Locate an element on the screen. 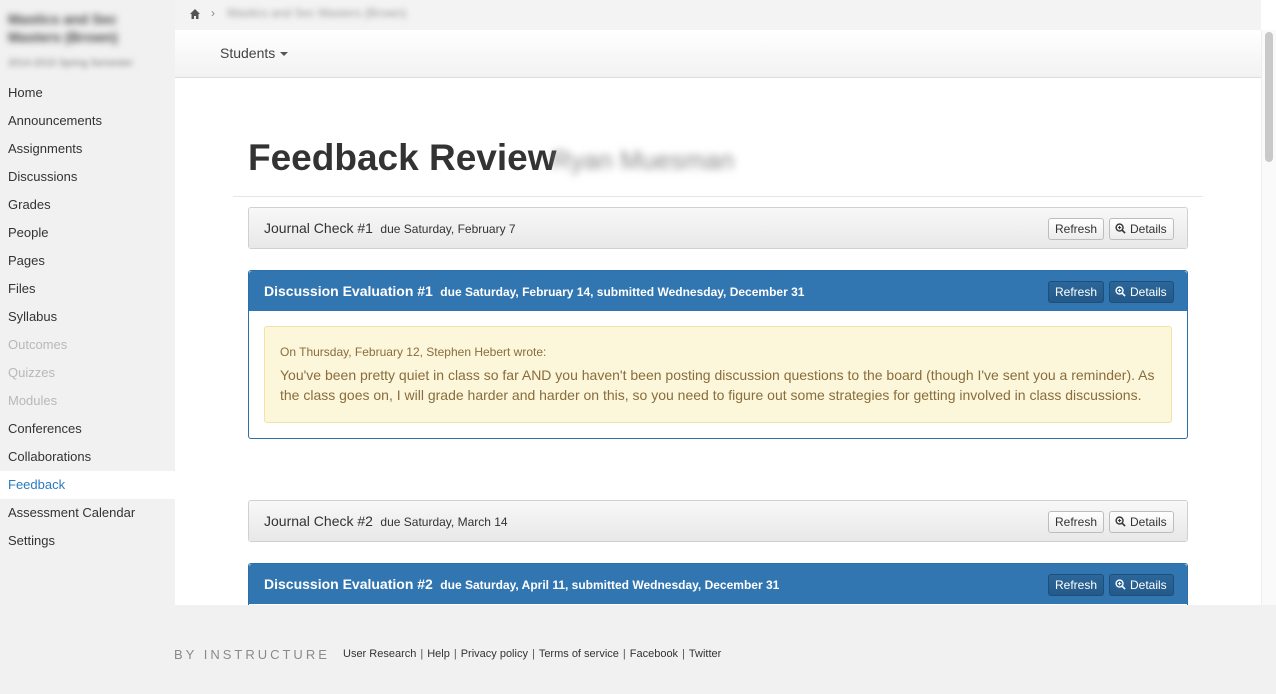 This screenshot has height=694, width=1276. home-icon is located at coordinates (195, 14).